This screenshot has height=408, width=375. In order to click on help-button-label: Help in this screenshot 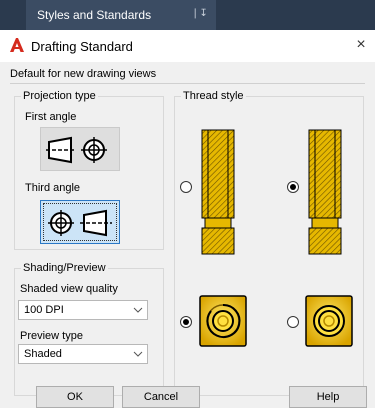, I will do `click(328, 397)`.